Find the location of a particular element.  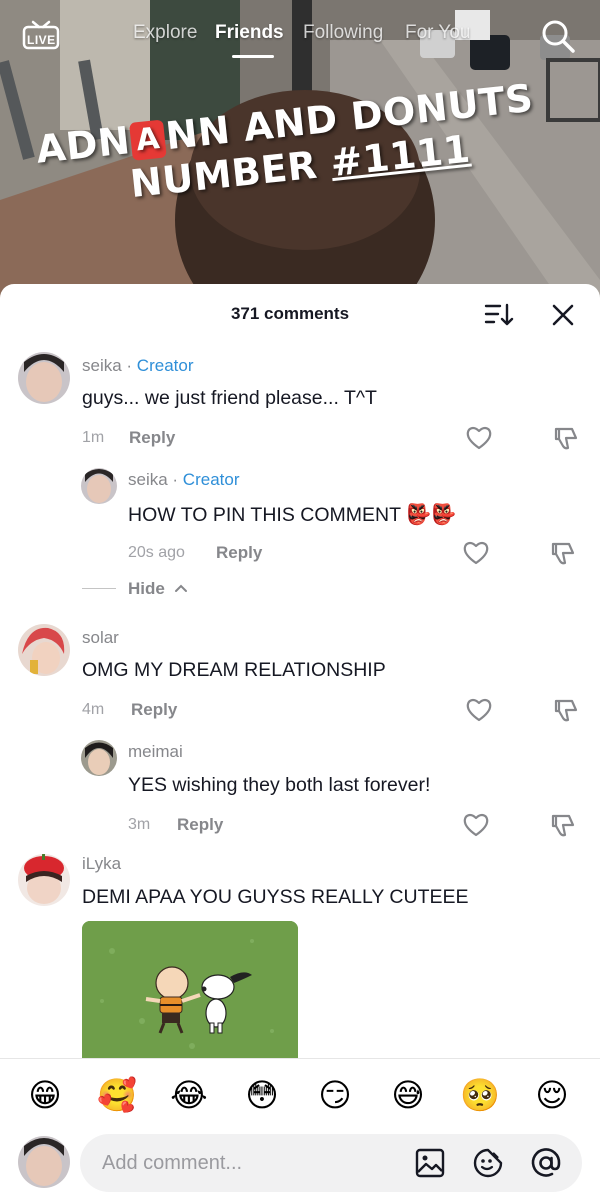

tab-friends: Friends is located at coordinates (249, 33).